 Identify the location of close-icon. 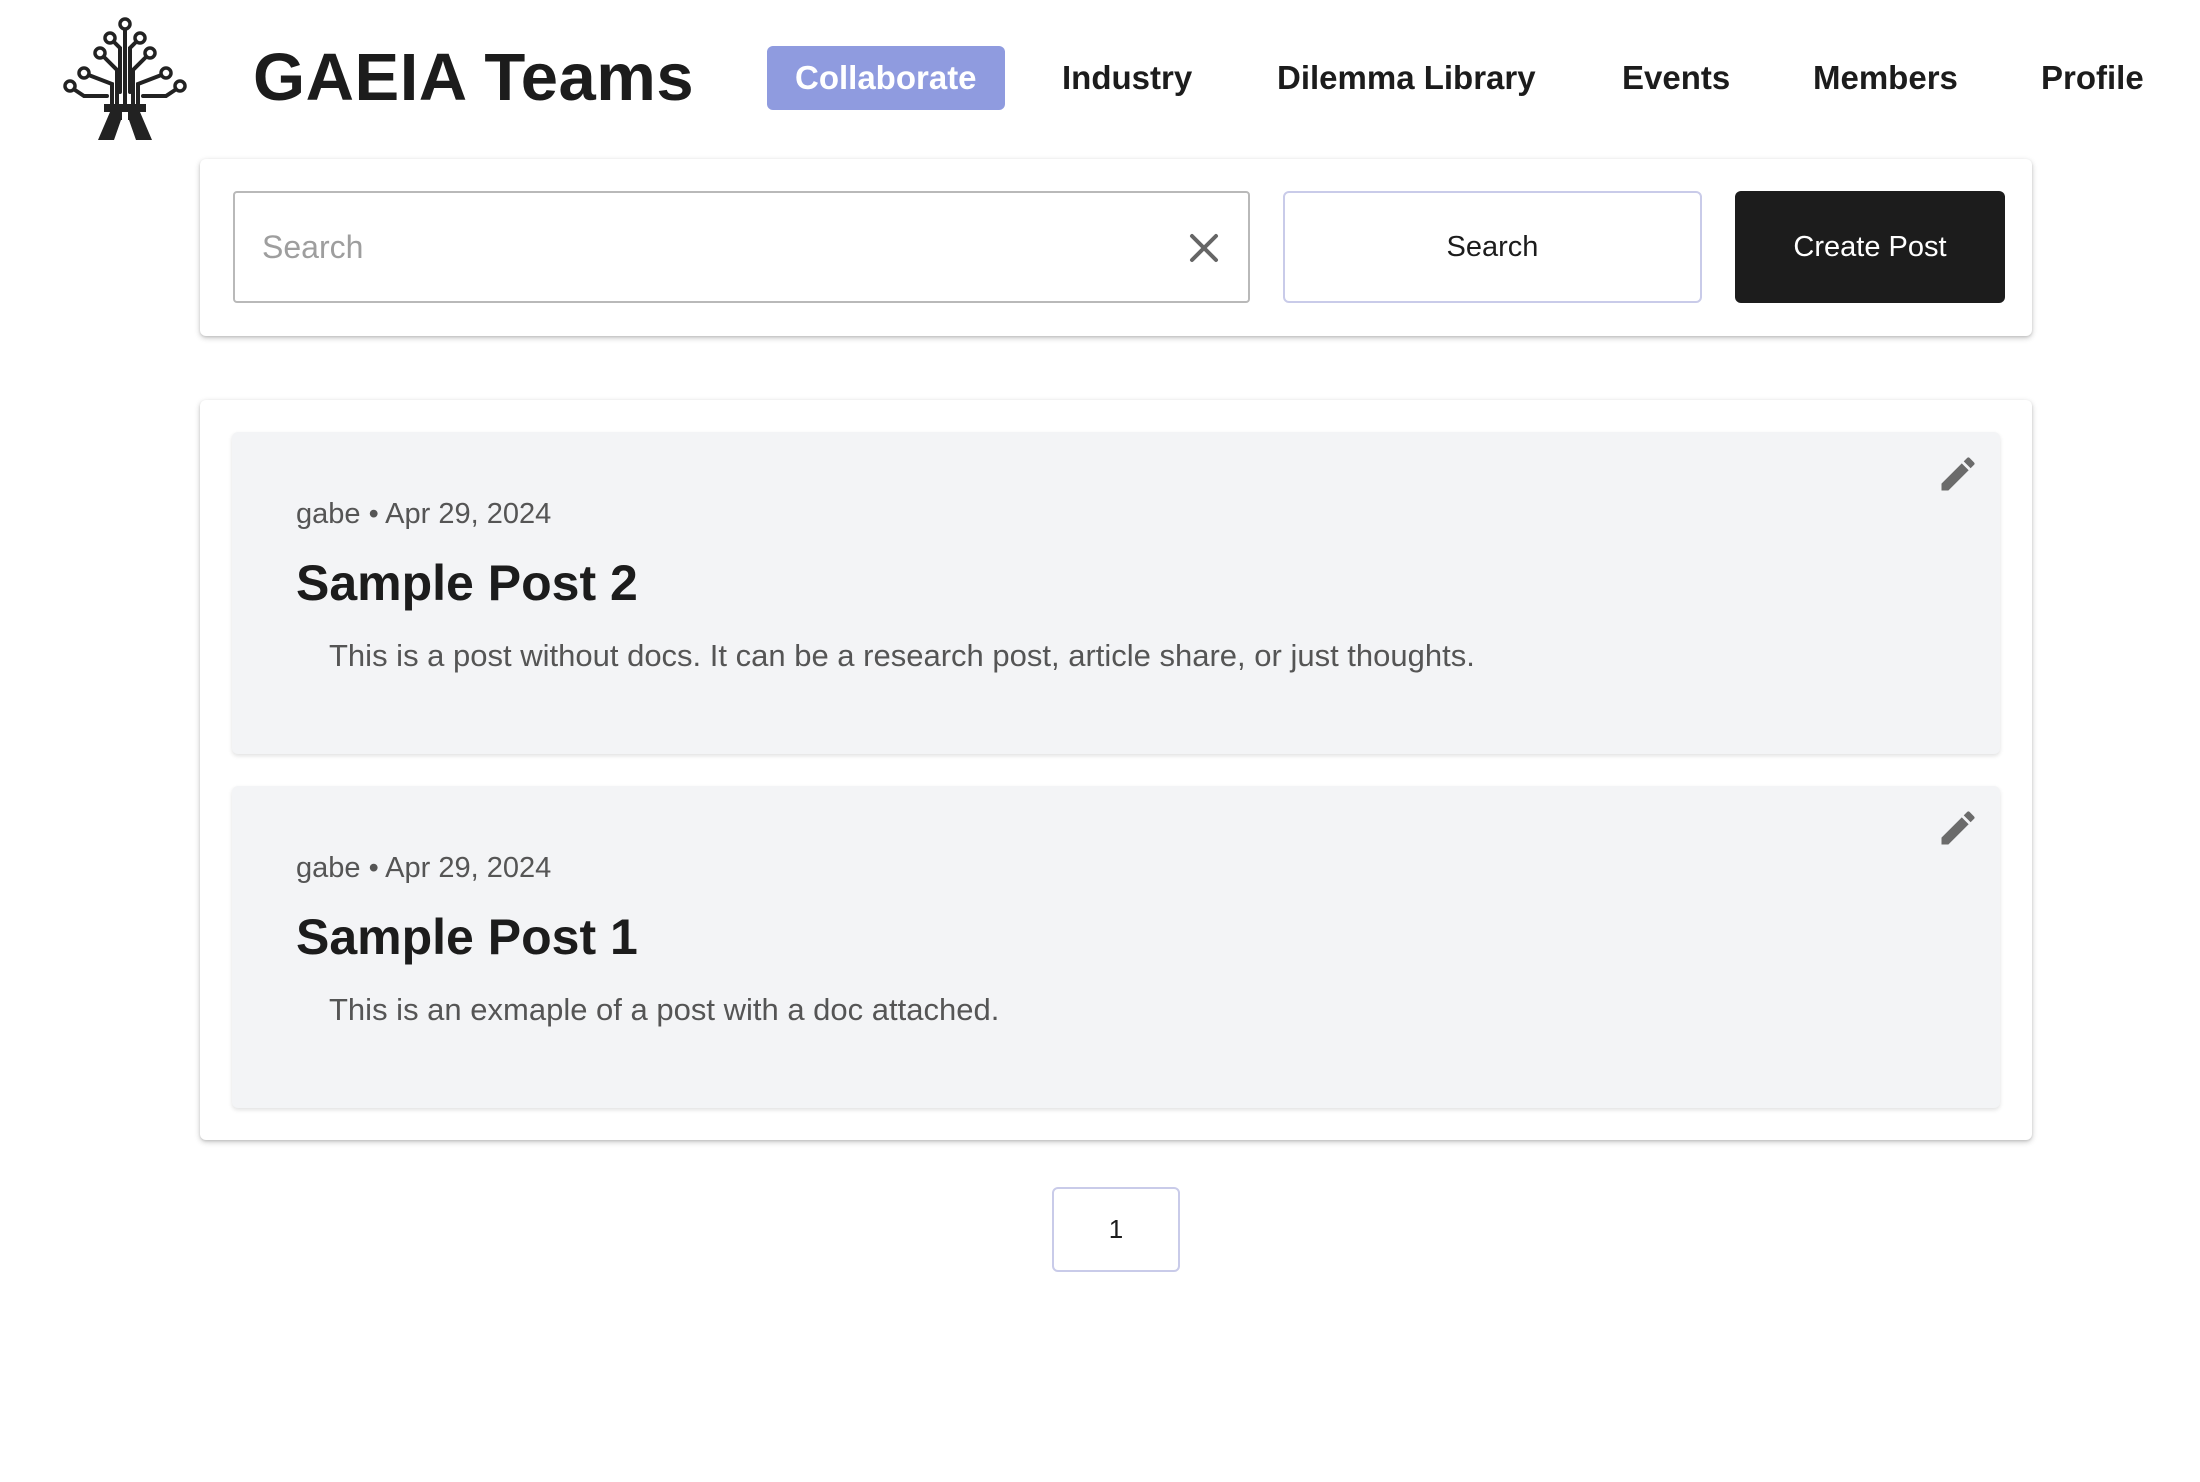
(1204, 248).